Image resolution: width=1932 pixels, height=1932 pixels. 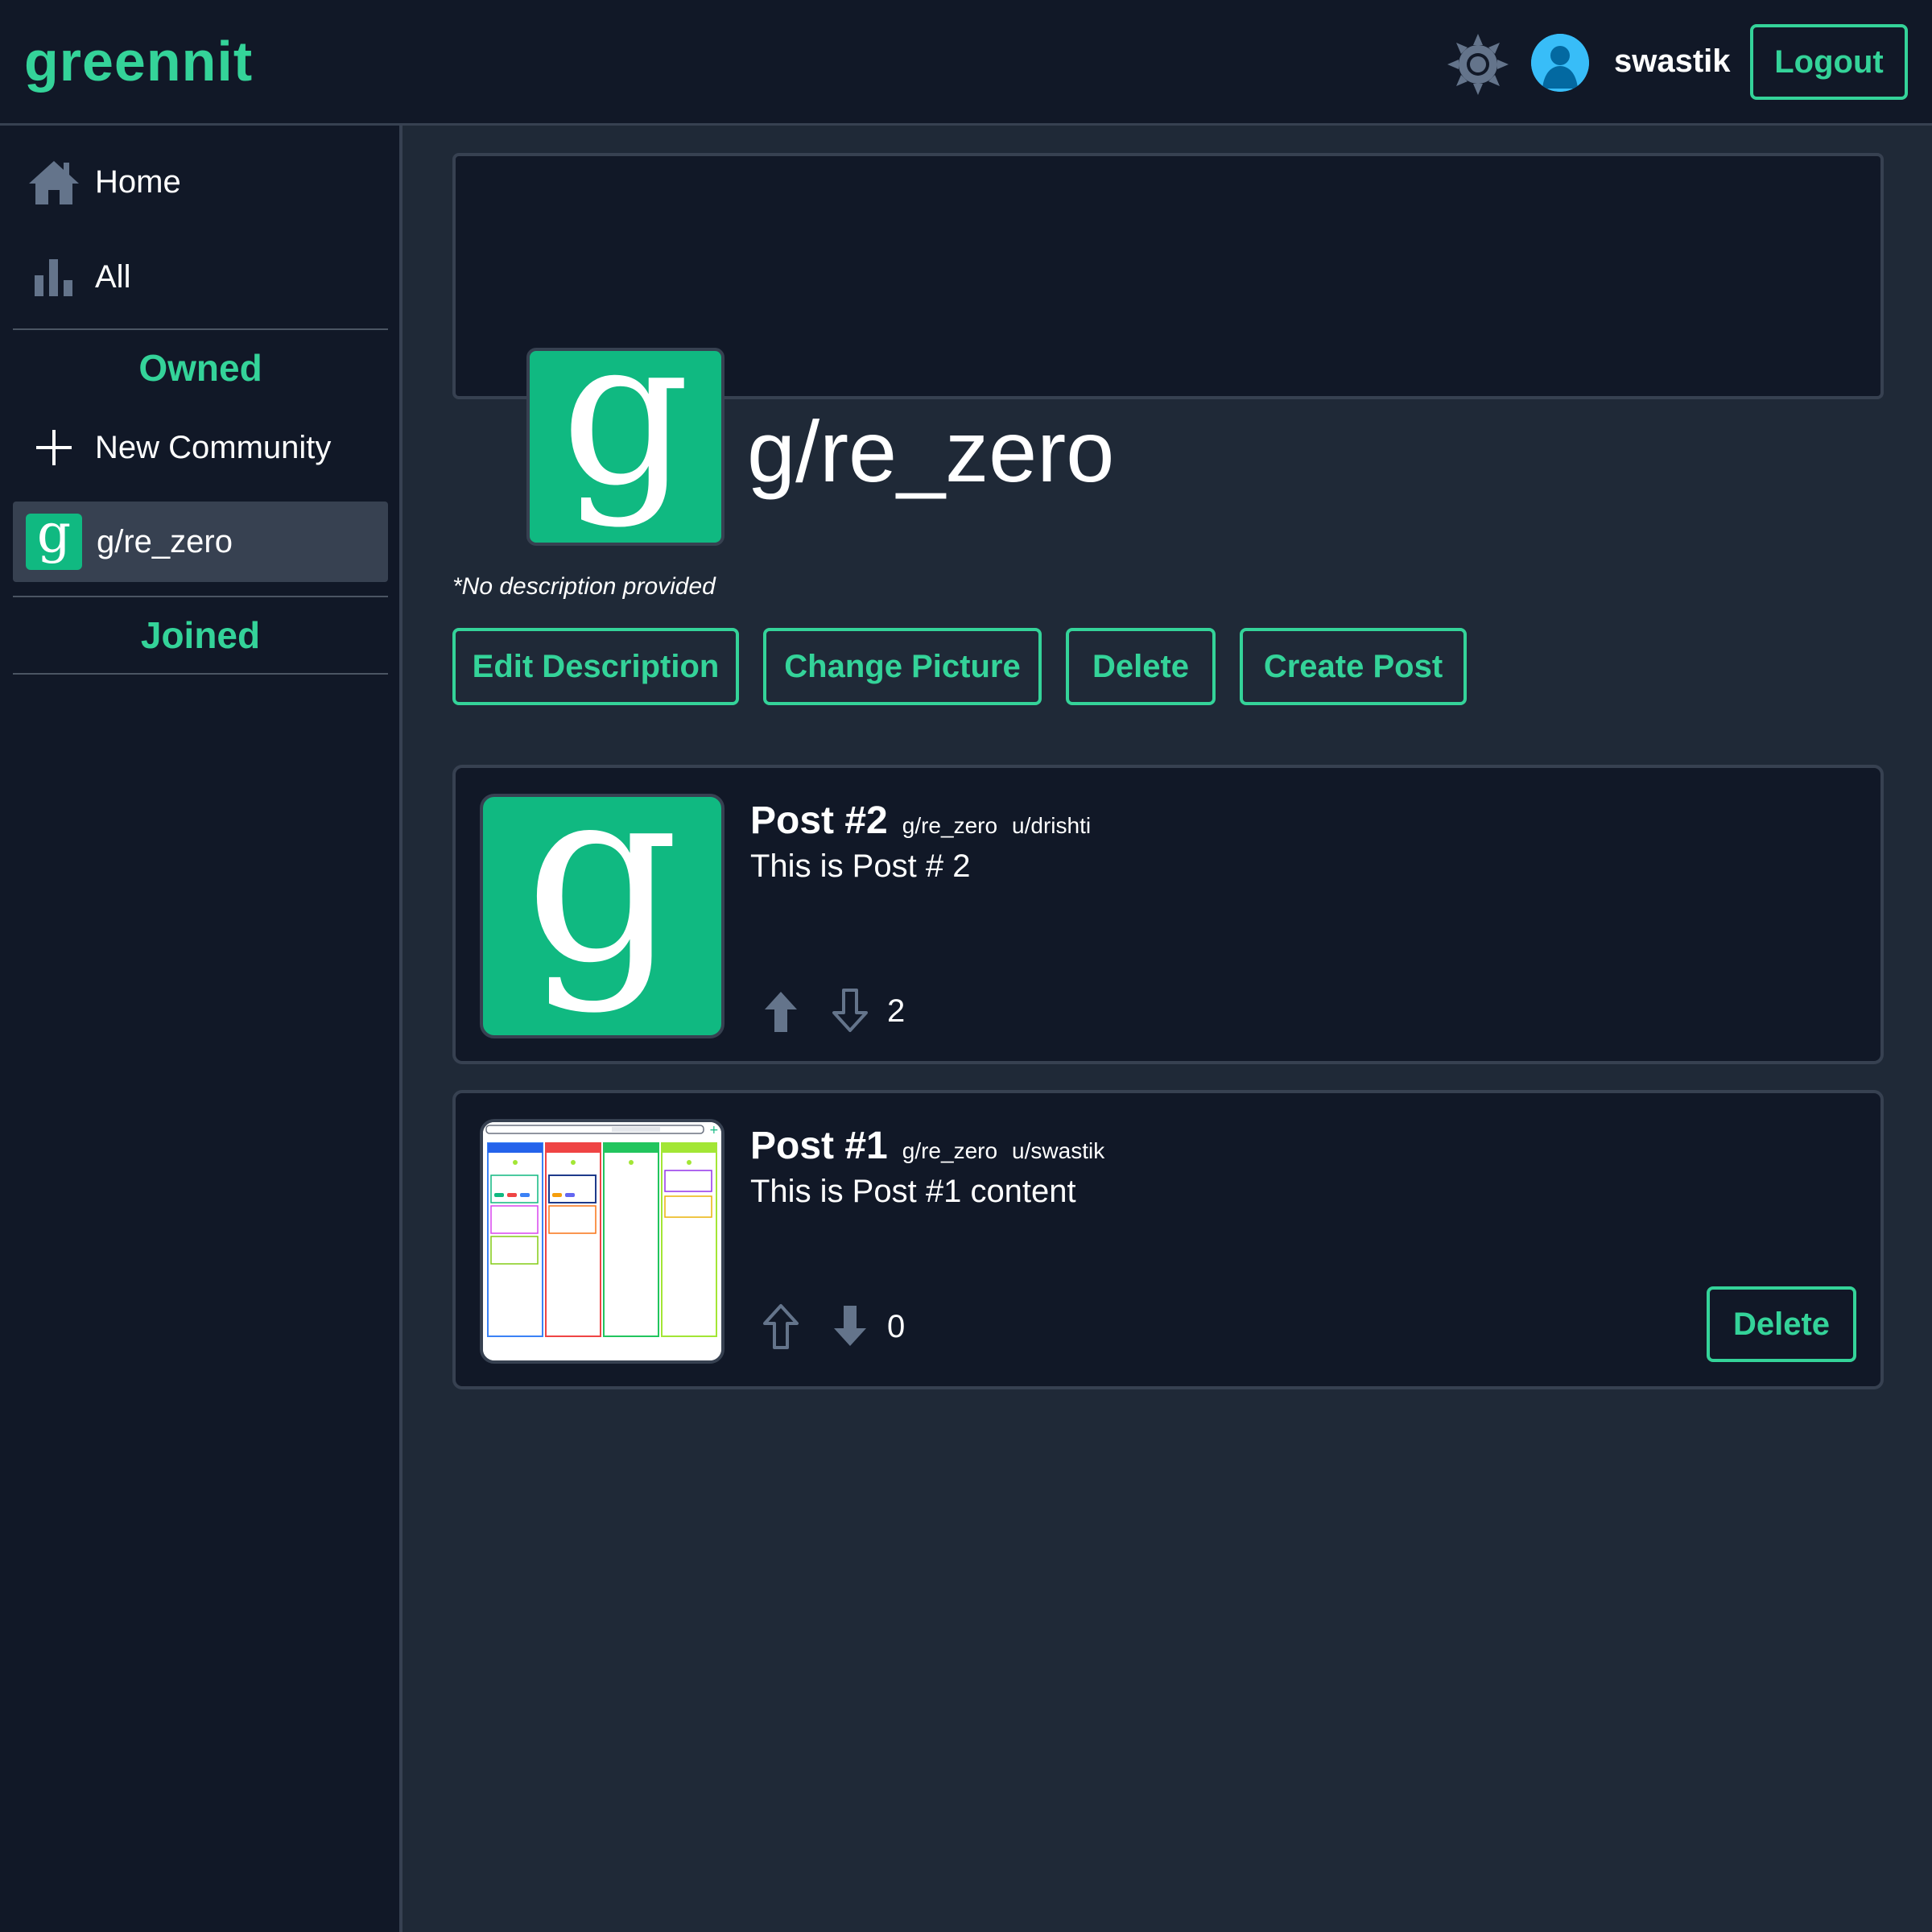 I want to click on edit-description-button: Edit Description, so click(x=595, y=666).